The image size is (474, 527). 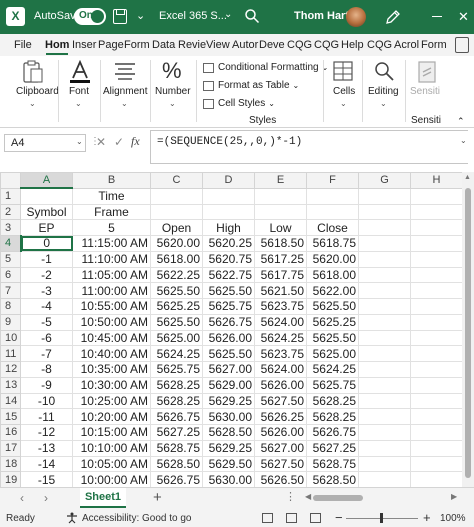 I want to click on zoom-in-button: +, so click(x=427, y=517).